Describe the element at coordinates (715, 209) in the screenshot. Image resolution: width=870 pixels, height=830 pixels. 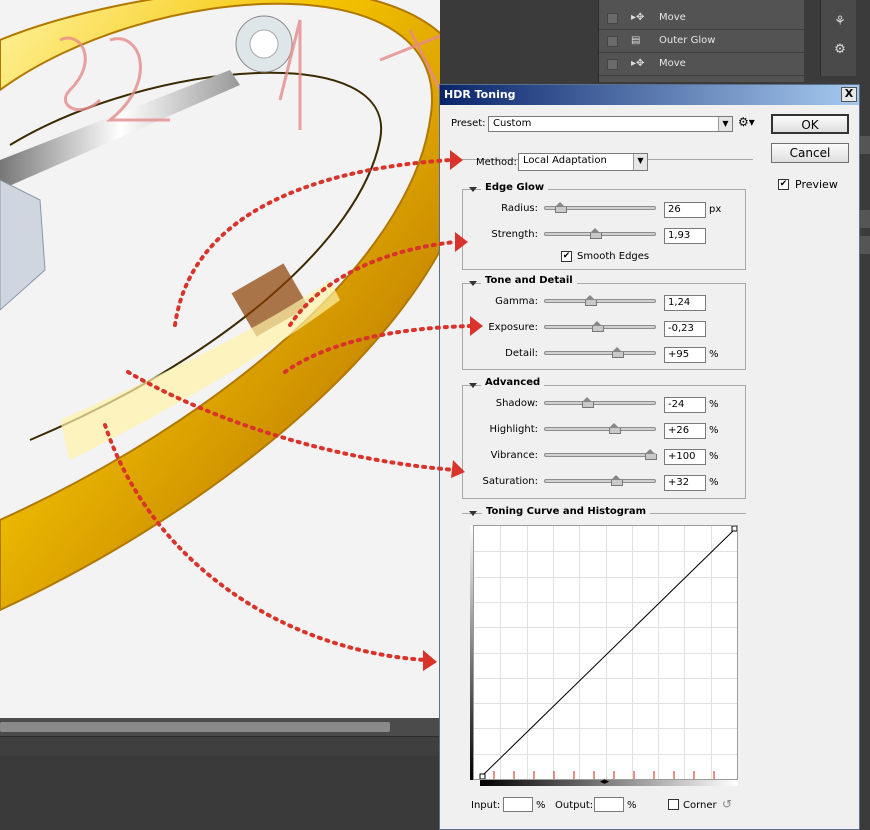
I see `radius-unit: px` at that location.